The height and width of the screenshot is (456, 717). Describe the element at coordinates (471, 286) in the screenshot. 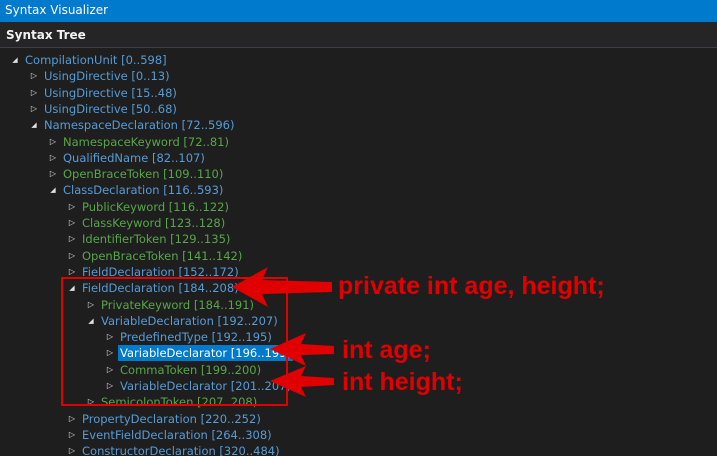

I see `annotation-field-text: private int age, height;` at that location.